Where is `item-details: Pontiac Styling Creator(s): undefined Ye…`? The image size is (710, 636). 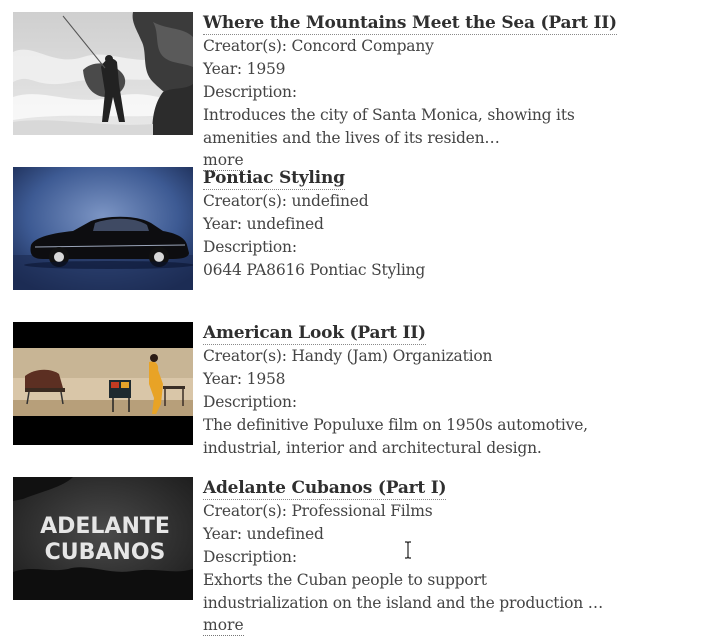
item-details: Pontiac Styling Creator(s): undefined Ye… is located at coordinates (456, 224).